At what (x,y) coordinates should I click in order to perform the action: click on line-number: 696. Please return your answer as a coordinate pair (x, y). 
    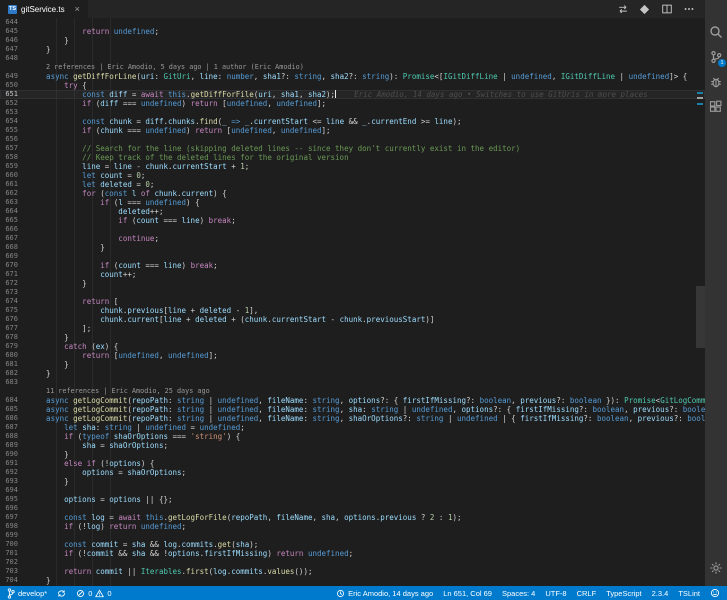
    Looking at the image, I should click on (14, 508).